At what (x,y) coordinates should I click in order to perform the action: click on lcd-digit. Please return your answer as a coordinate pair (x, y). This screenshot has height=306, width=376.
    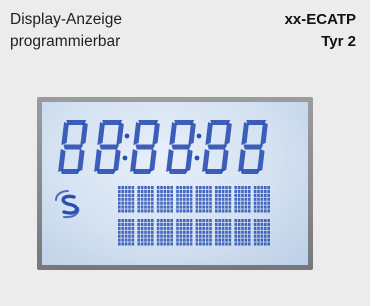
    Looking at the image, I should click on (109, 147).